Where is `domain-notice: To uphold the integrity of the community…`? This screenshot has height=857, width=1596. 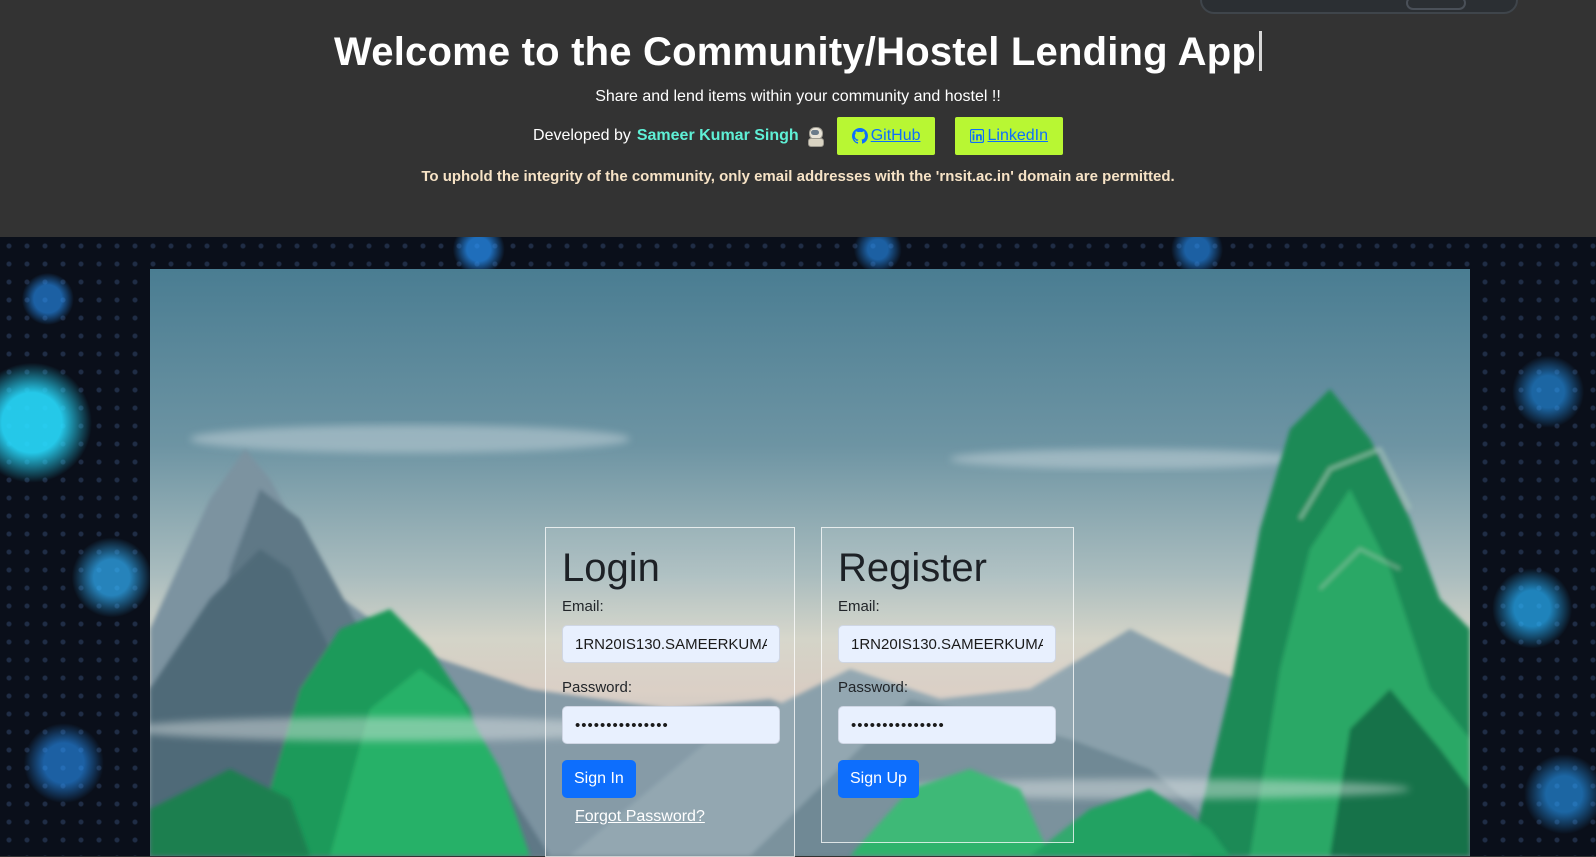 domain-notice: To uphold the integrity of the community… is located at coordinates (798, 176).